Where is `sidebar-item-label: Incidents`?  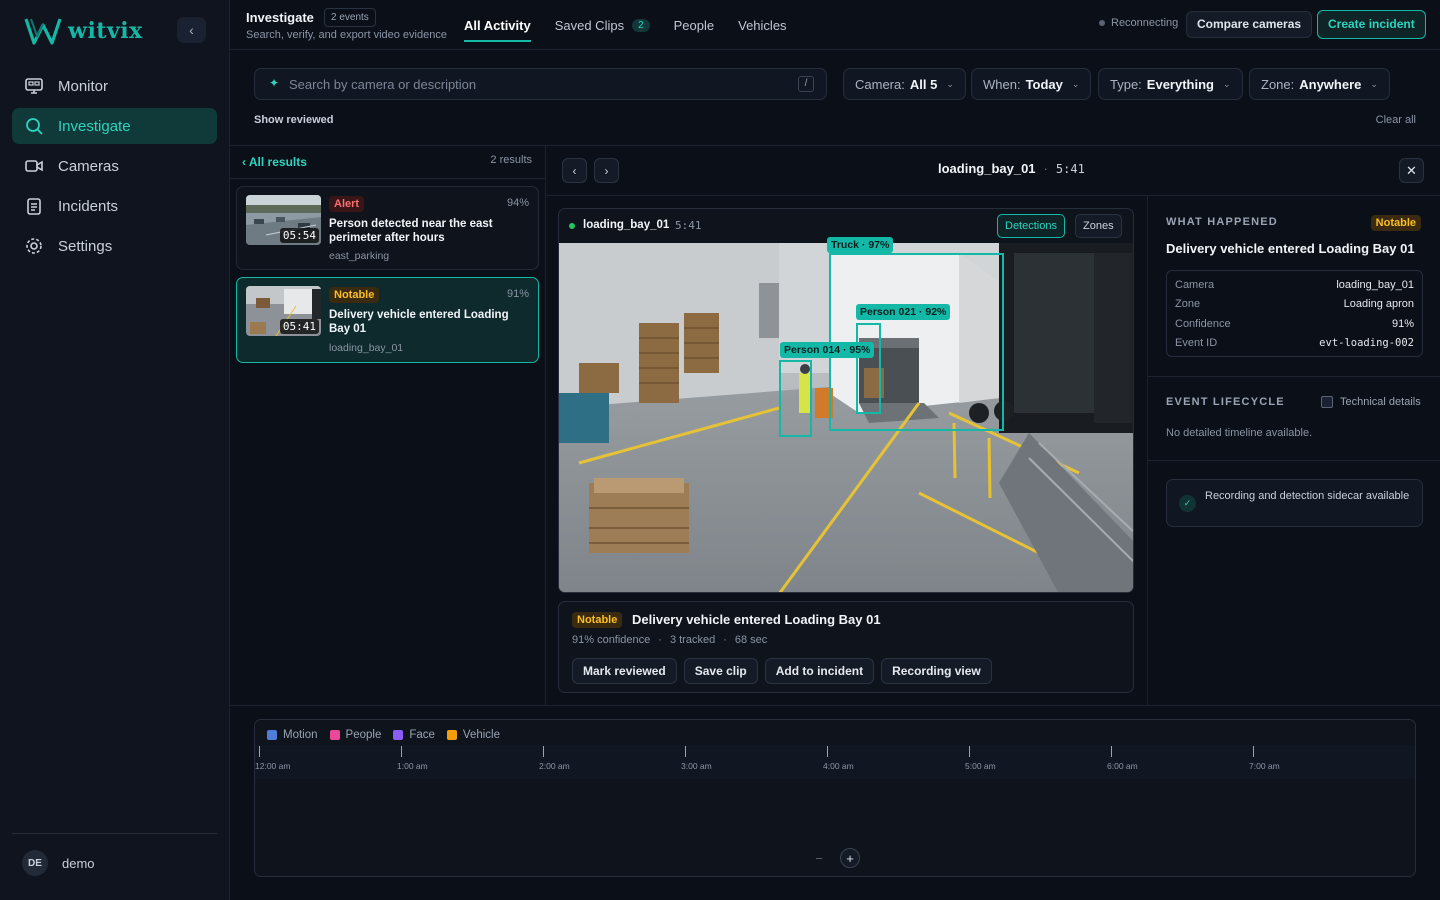 sidebar-item-label: Incidents is located at coordinates (88, 206).